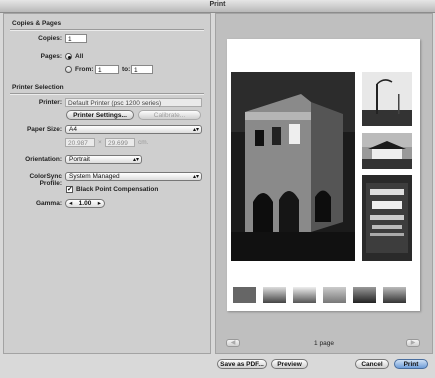 This screenshot has height=378, width=435. I want to click on print-button: Print, so click(411, 364).